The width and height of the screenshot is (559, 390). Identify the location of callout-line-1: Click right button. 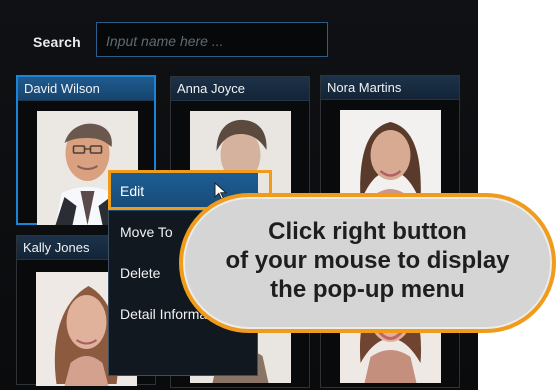
(367, 231).